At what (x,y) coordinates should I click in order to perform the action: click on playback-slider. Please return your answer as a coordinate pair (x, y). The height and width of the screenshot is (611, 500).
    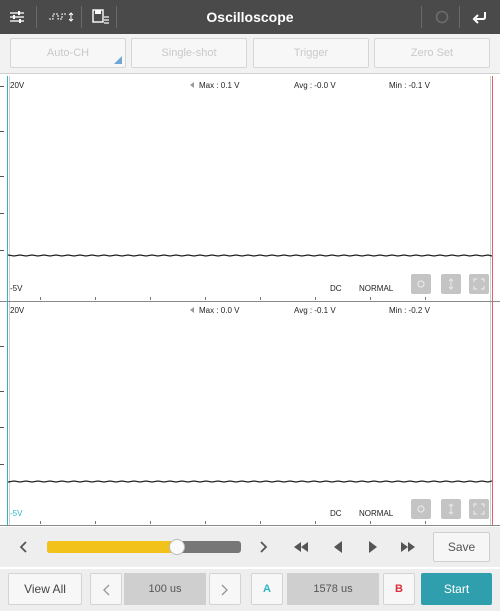
    Looking at the image, I should click on (144, 547).